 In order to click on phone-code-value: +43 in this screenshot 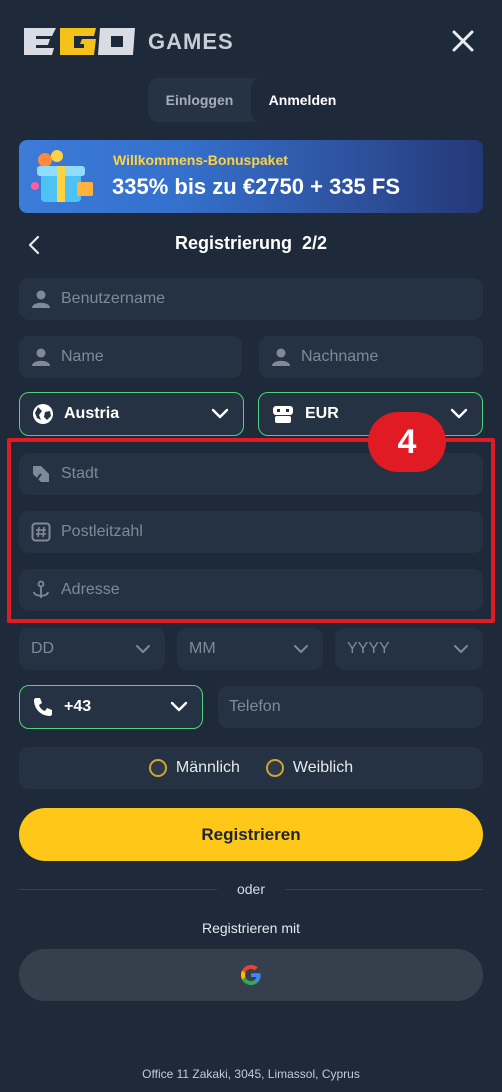, I will do `click(78, 706)`.